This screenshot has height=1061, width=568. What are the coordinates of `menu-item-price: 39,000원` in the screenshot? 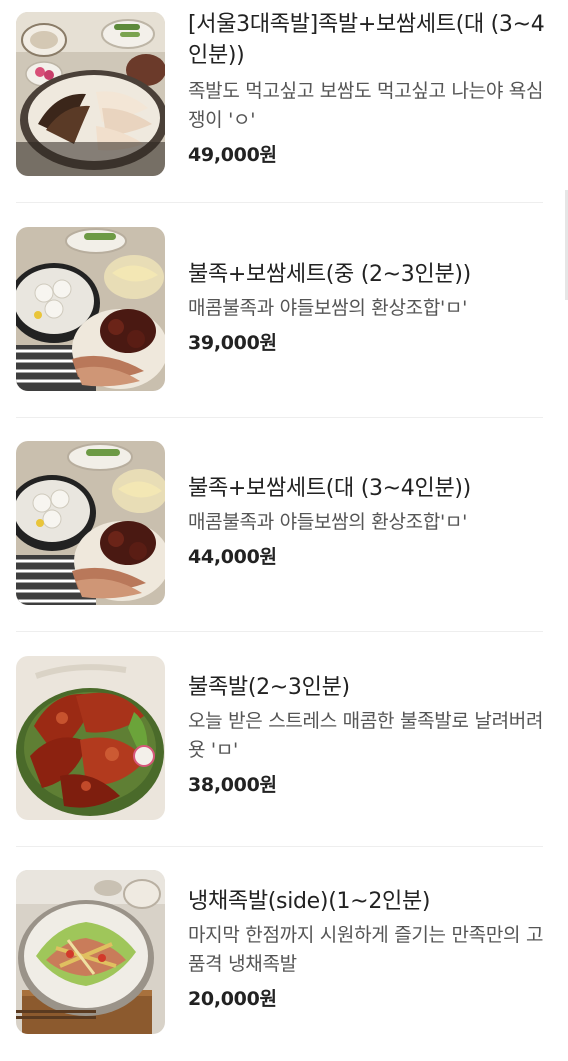 It's located at (232, 343).